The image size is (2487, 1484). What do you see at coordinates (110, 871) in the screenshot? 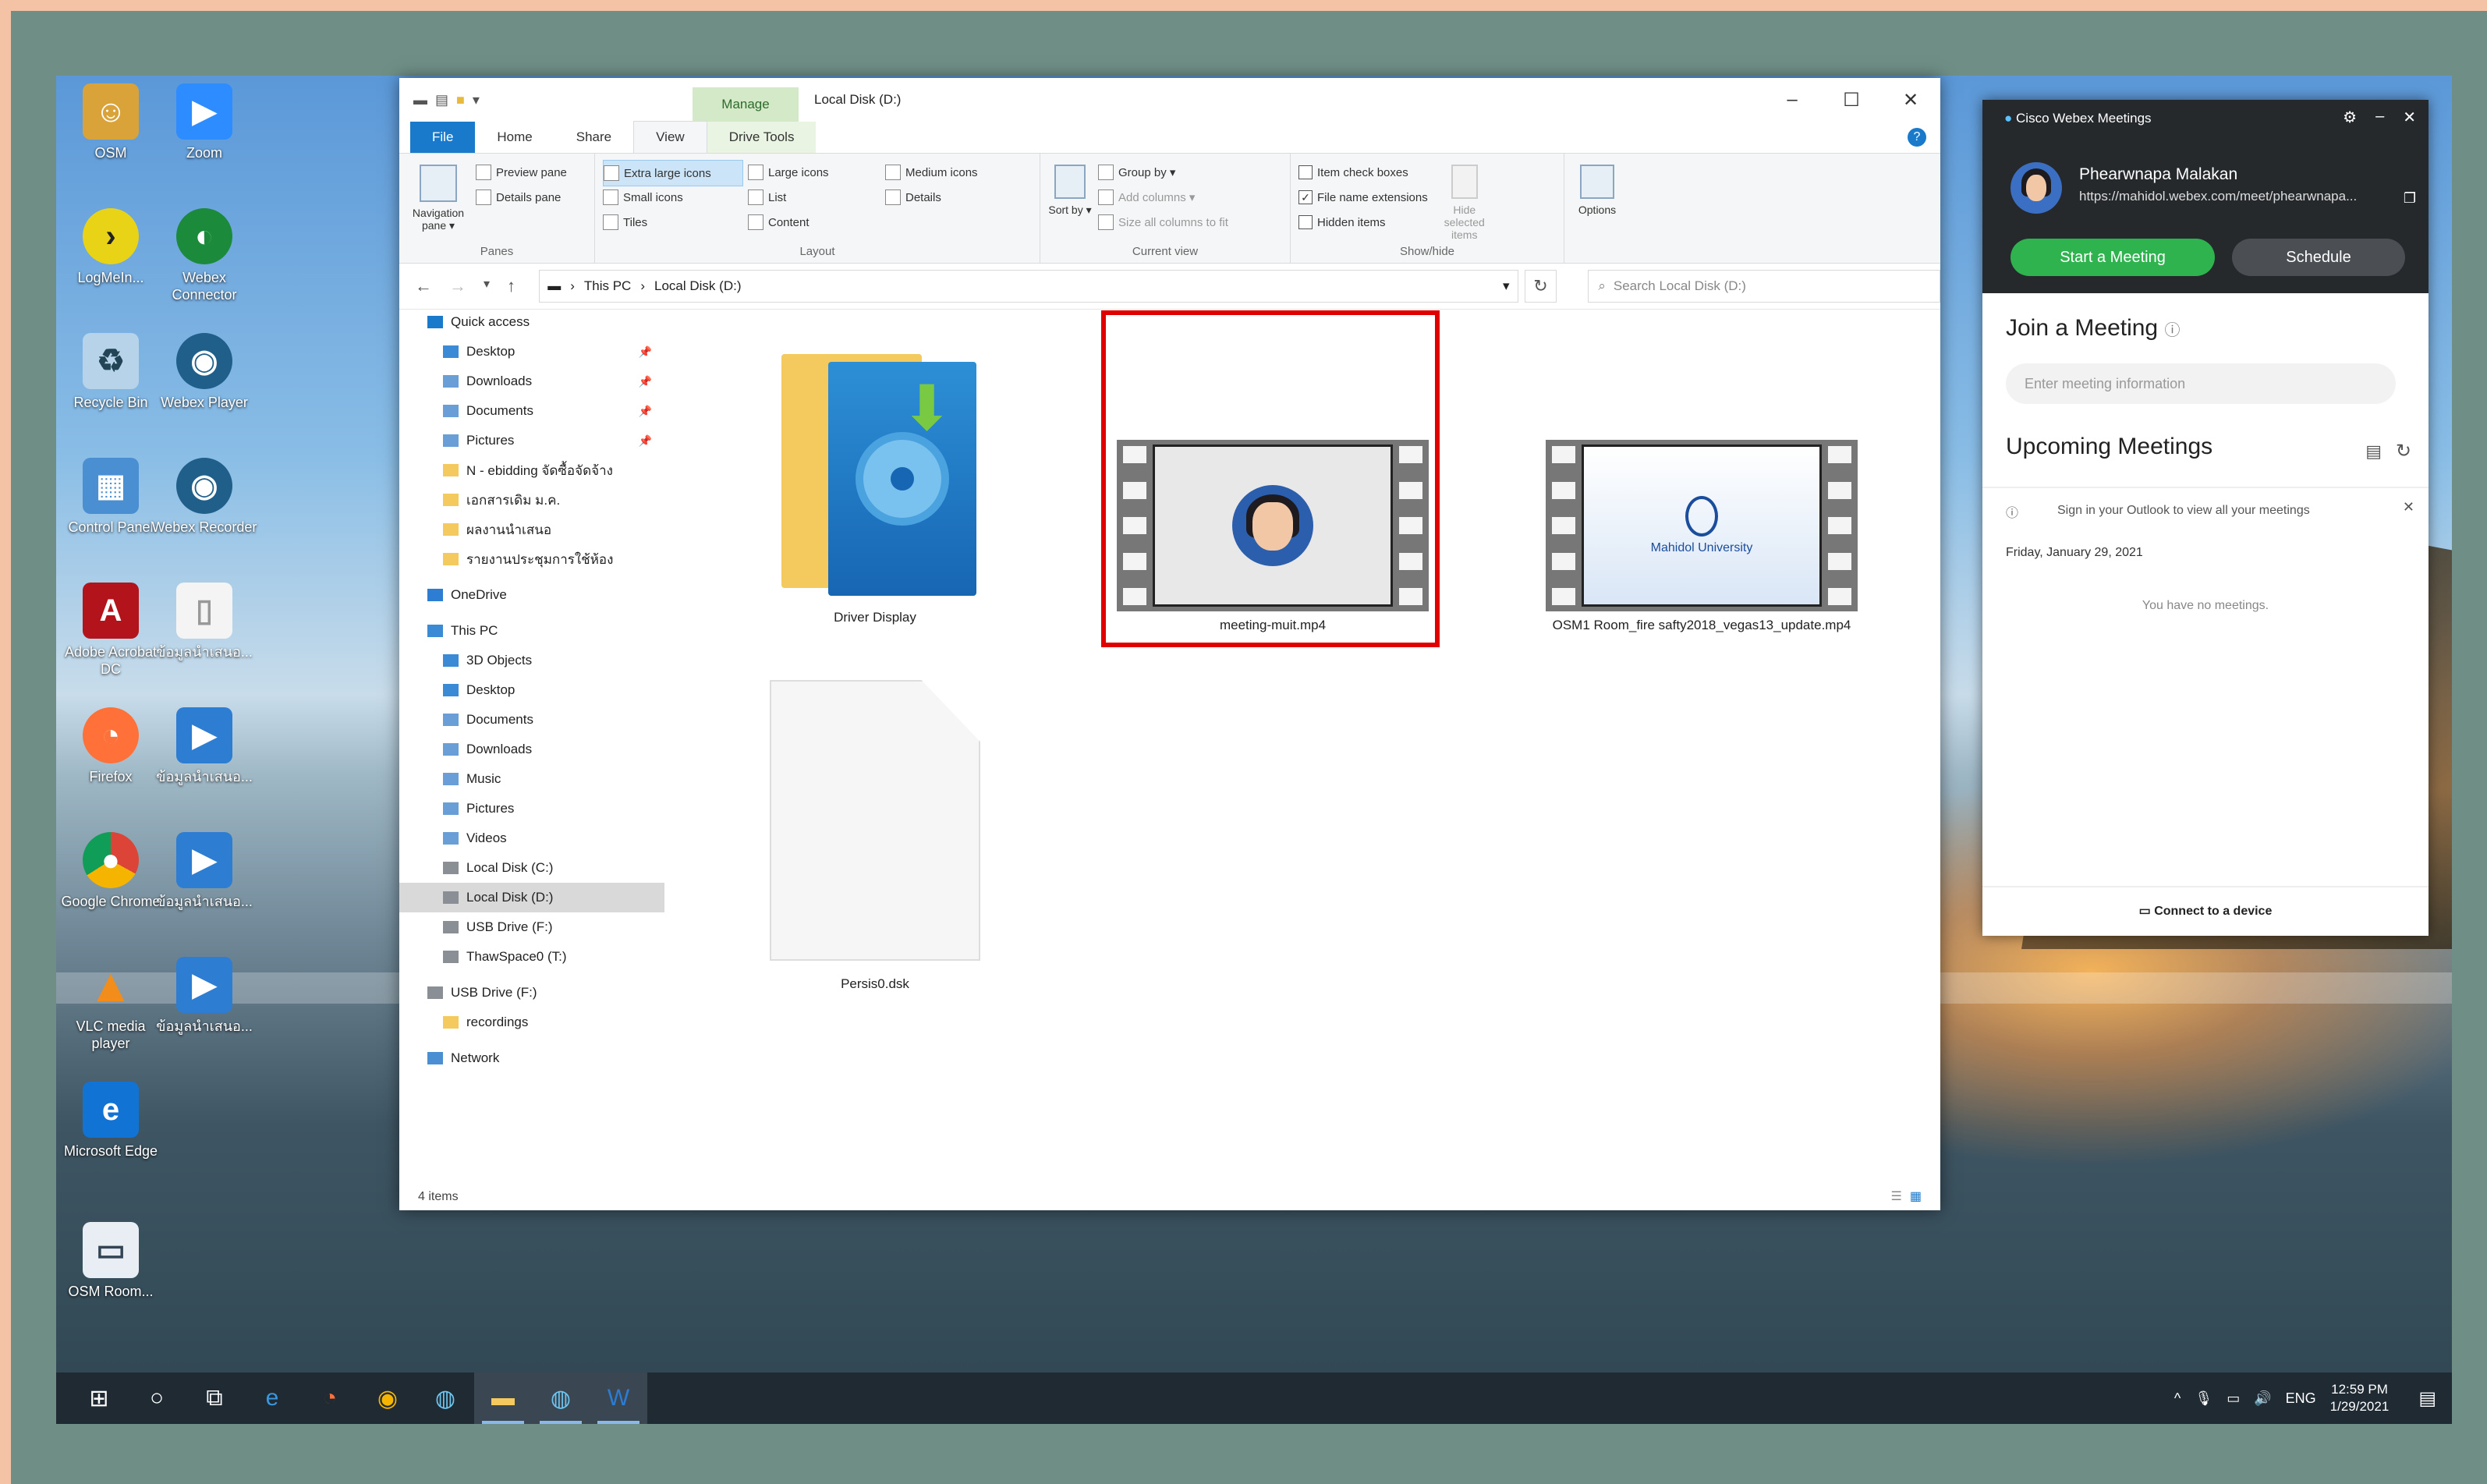
I see `desktop-icon-chrome: ● Google Chrome` at bounding box center [110, 871].